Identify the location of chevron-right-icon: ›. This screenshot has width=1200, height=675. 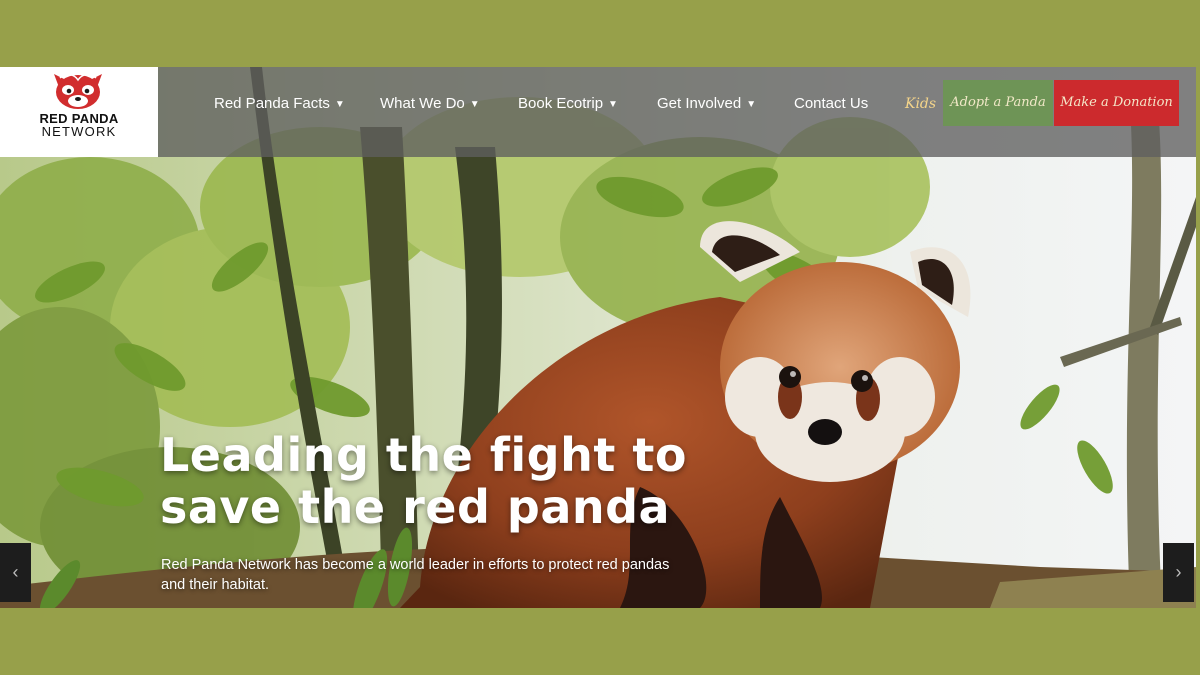
(1178, 572).